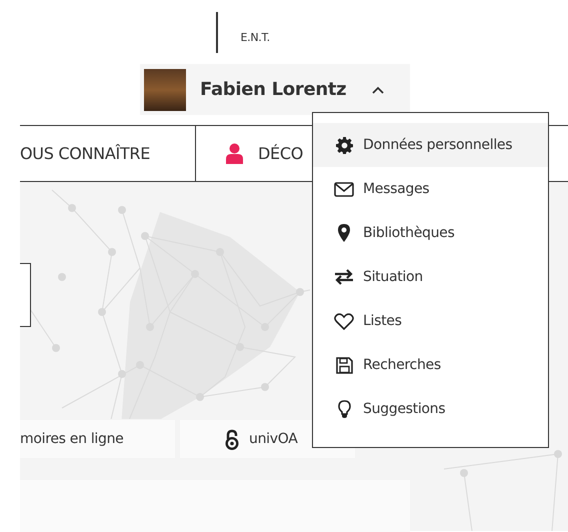 The image size is (568, 532). I want to click on menu-item: Situation, so click(430, 277).